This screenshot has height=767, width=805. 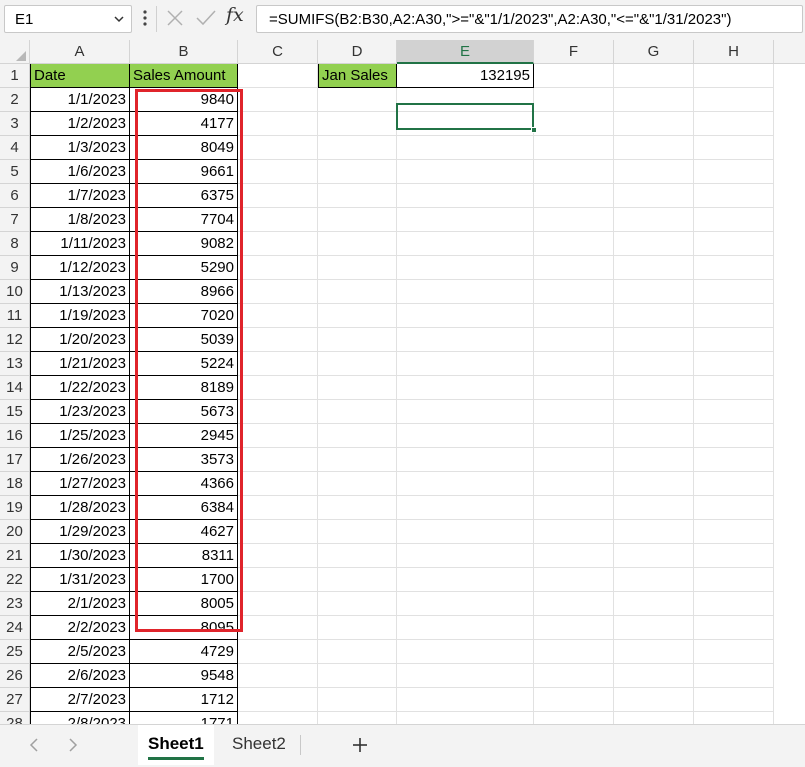 What do you see at coordinates (534, 130) in the screenshot?
I see `fill-handle` at bounding box center [534, 130].